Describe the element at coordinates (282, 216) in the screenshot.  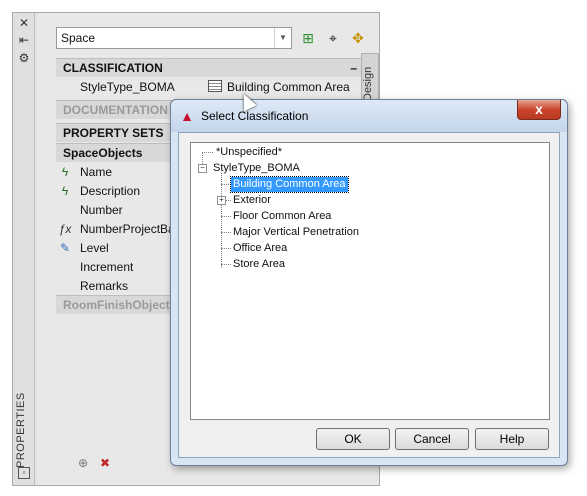
I see `tree-node: Floor Common Area` at that location.